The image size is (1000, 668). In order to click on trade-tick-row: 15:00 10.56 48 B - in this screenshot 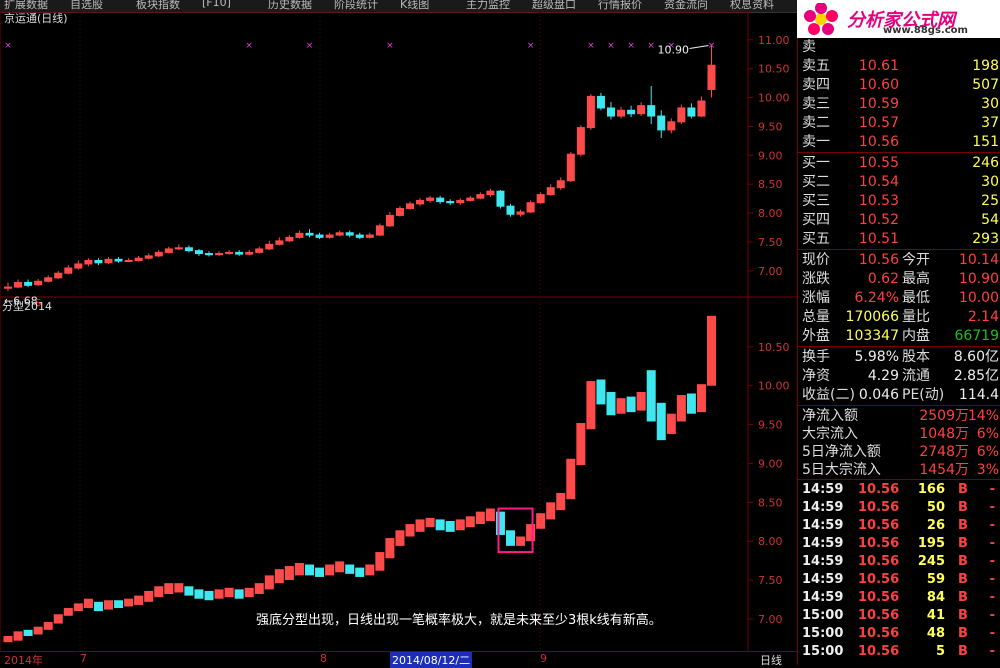, I will do `click(898, 633)`.